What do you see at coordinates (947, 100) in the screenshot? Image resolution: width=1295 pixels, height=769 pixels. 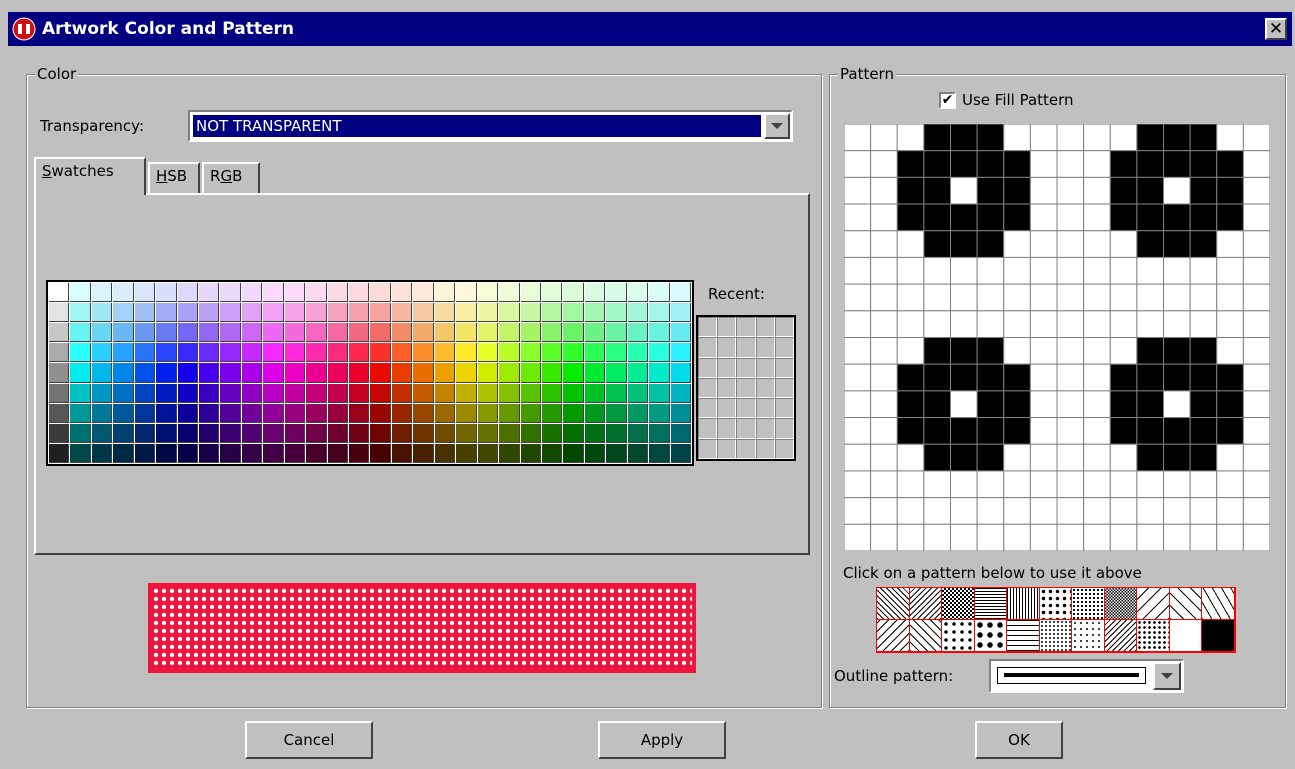 I see `checkbox-box: ✔` at bounding box center [947, 100].